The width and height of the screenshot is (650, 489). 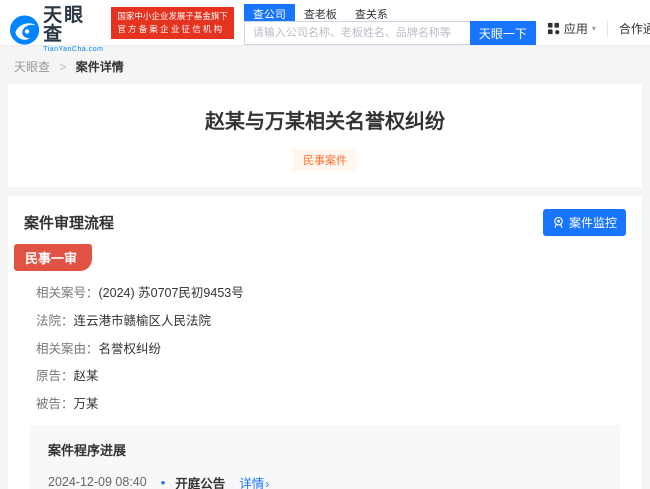 I want to click on top-nav: 应用 ▾ 合作通道 ▾ 企, so click(x=593, y=28).